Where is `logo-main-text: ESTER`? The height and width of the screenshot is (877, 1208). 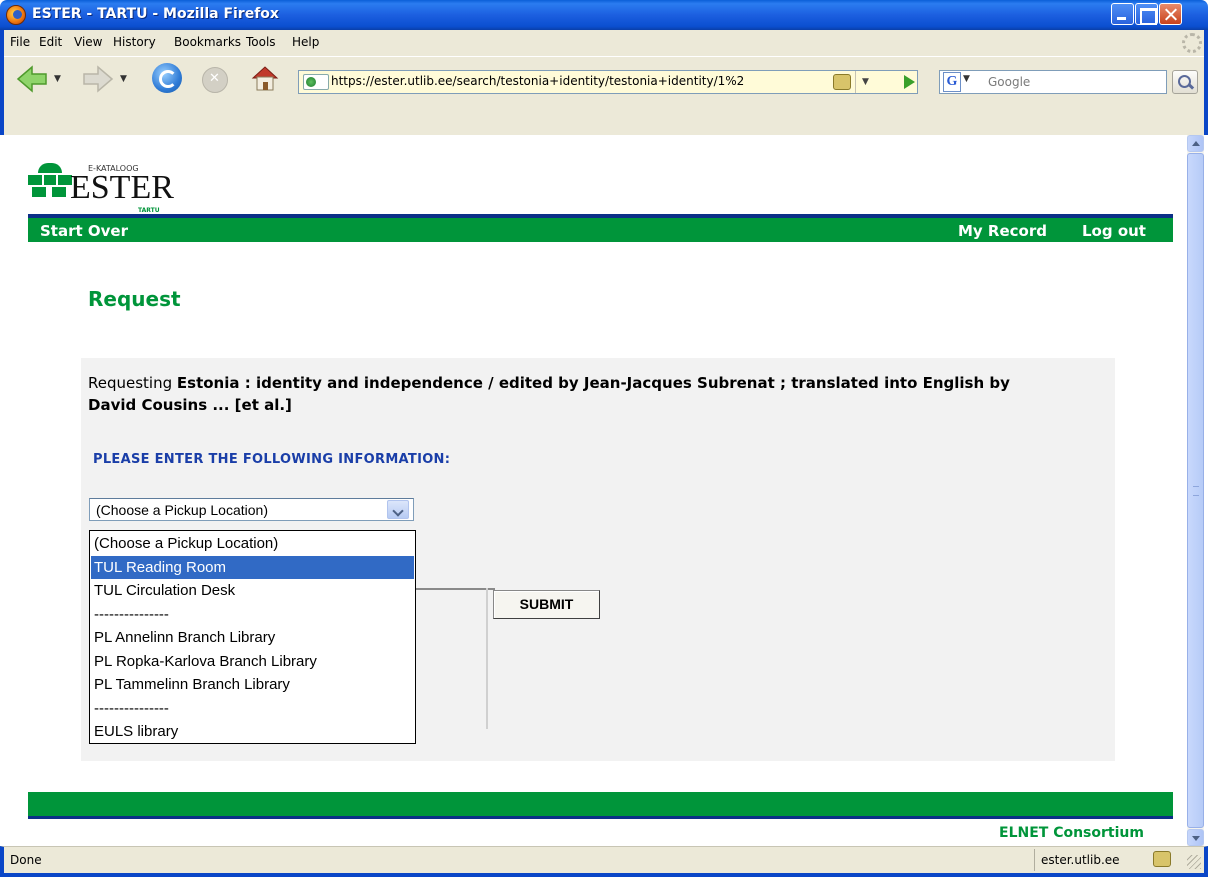
logo-main-text: ESTER is located at coordinates (122, 187).